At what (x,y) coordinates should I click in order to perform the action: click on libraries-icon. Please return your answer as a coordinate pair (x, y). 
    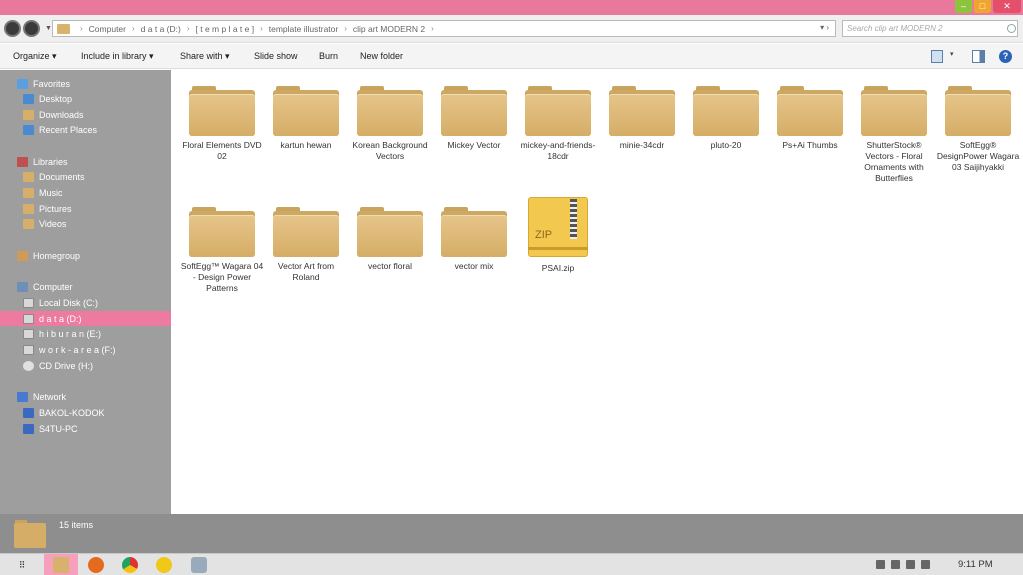
    Looking at the image, I should click on (22, 161).